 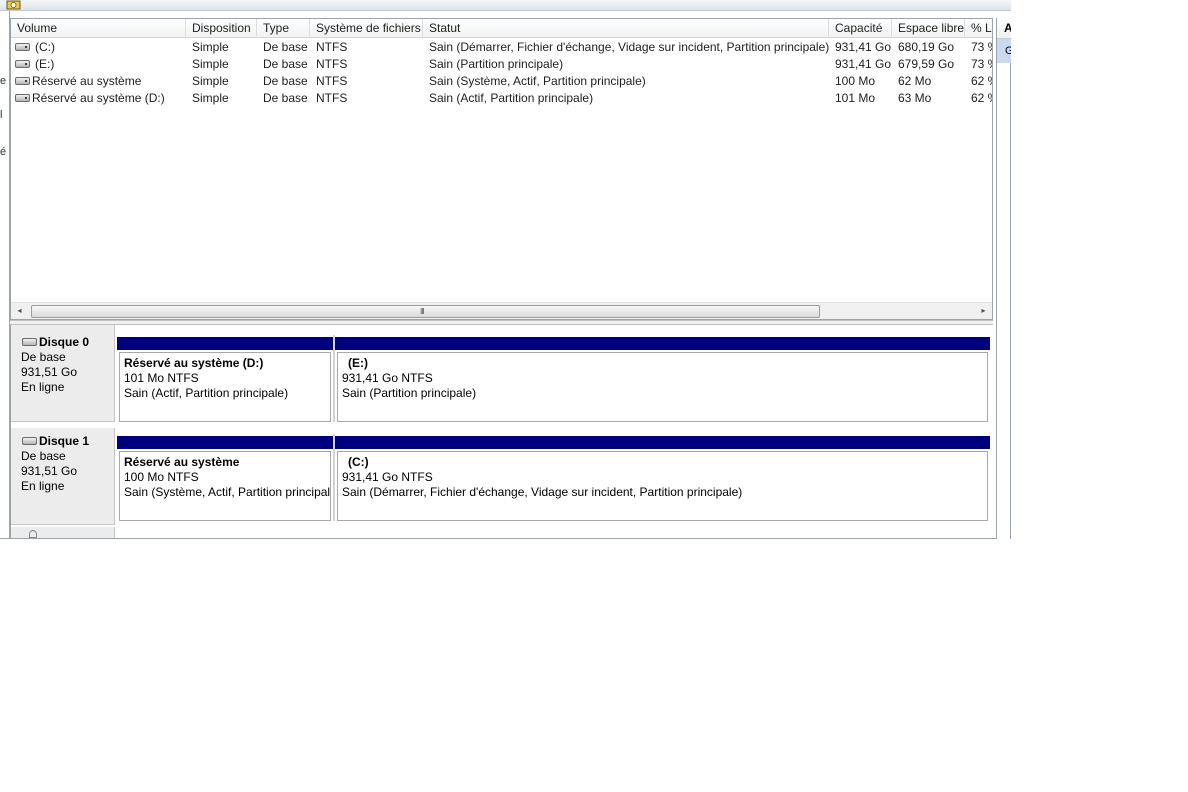 I want to click on disk-label: Disque 1 De base 931,51 Go En ligne, so click(x=63, y=476).